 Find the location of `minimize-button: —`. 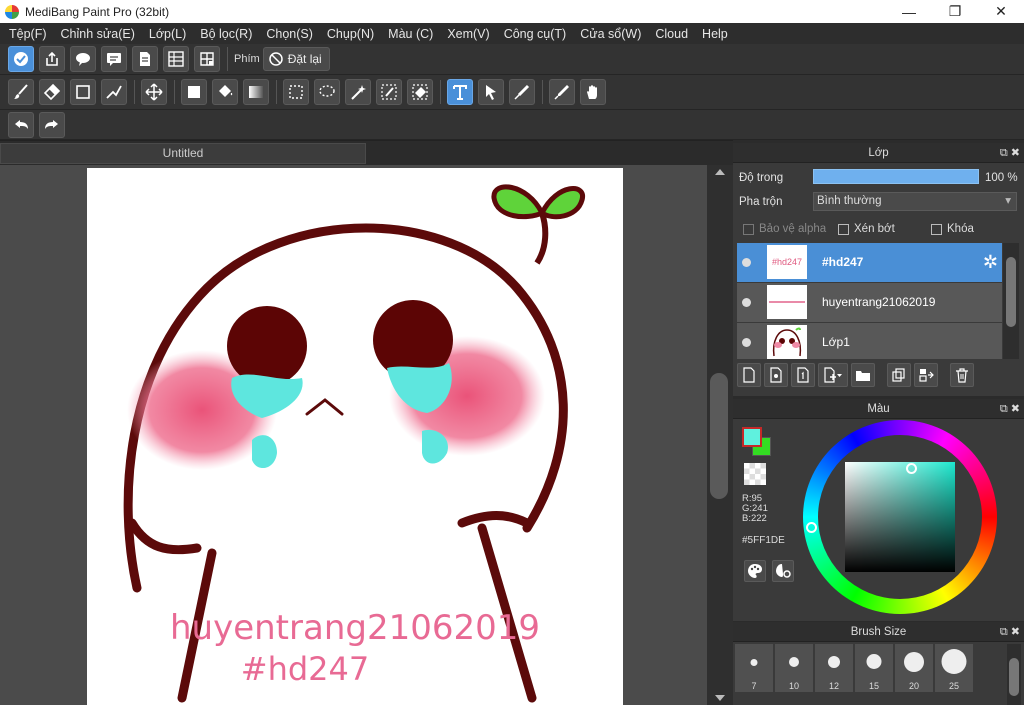

minimize-button: — is located at coordinates (909, 11).